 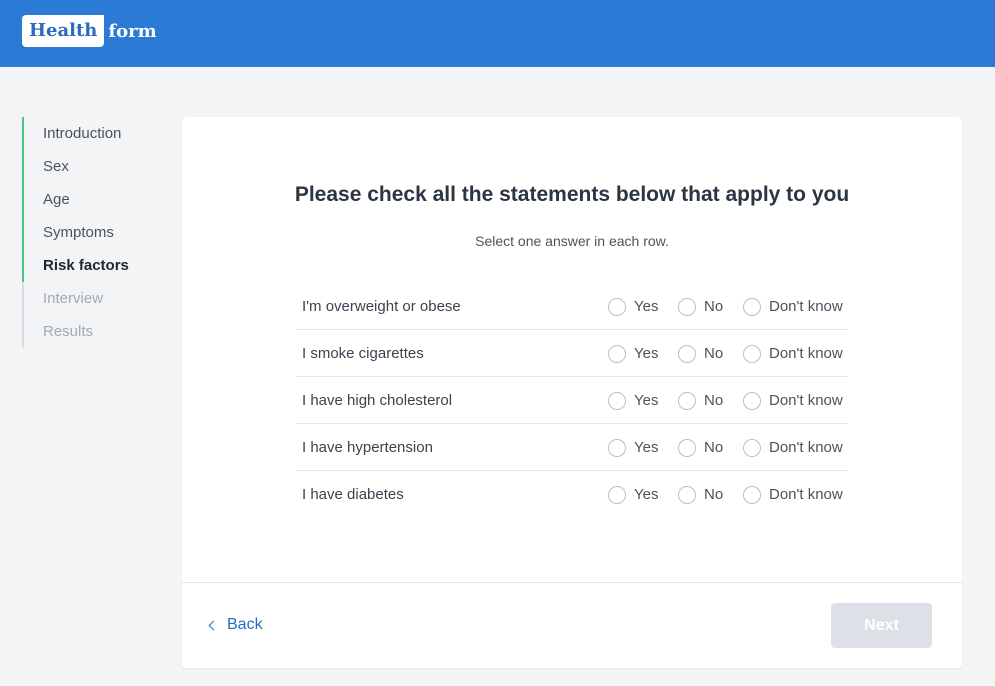 I want to click on top-bar: Health form, so click(x=497, y=33).